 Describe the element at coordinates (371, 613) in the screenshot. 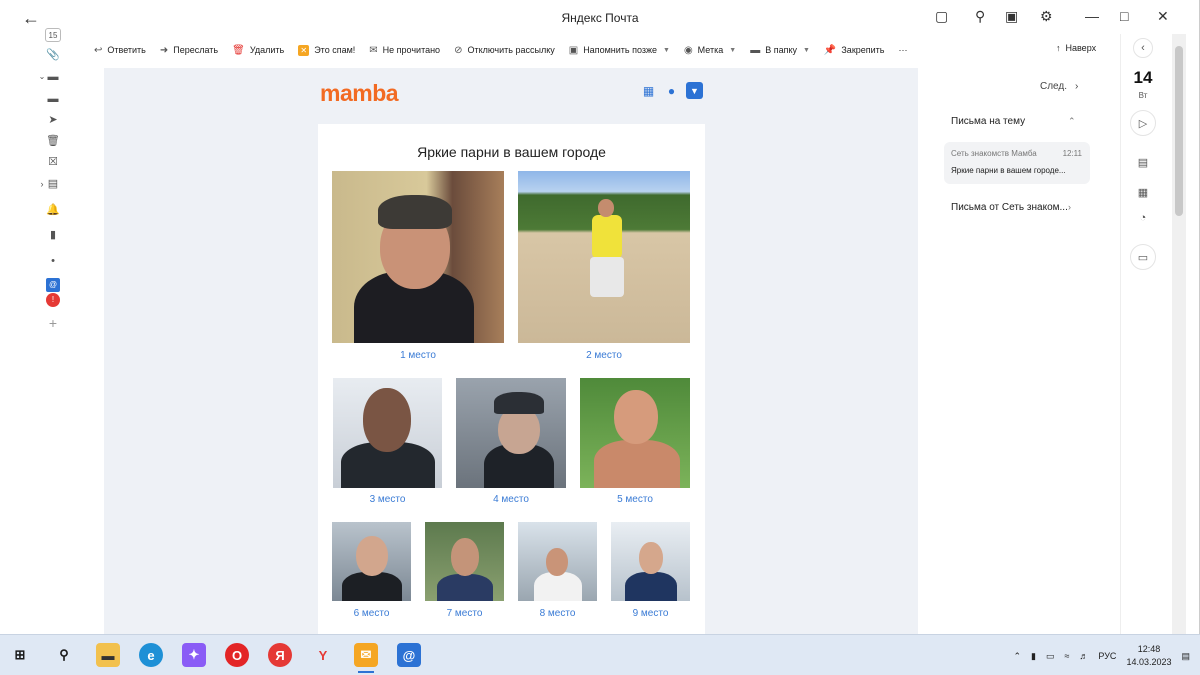

I see `place-label: 6 место` at that location.